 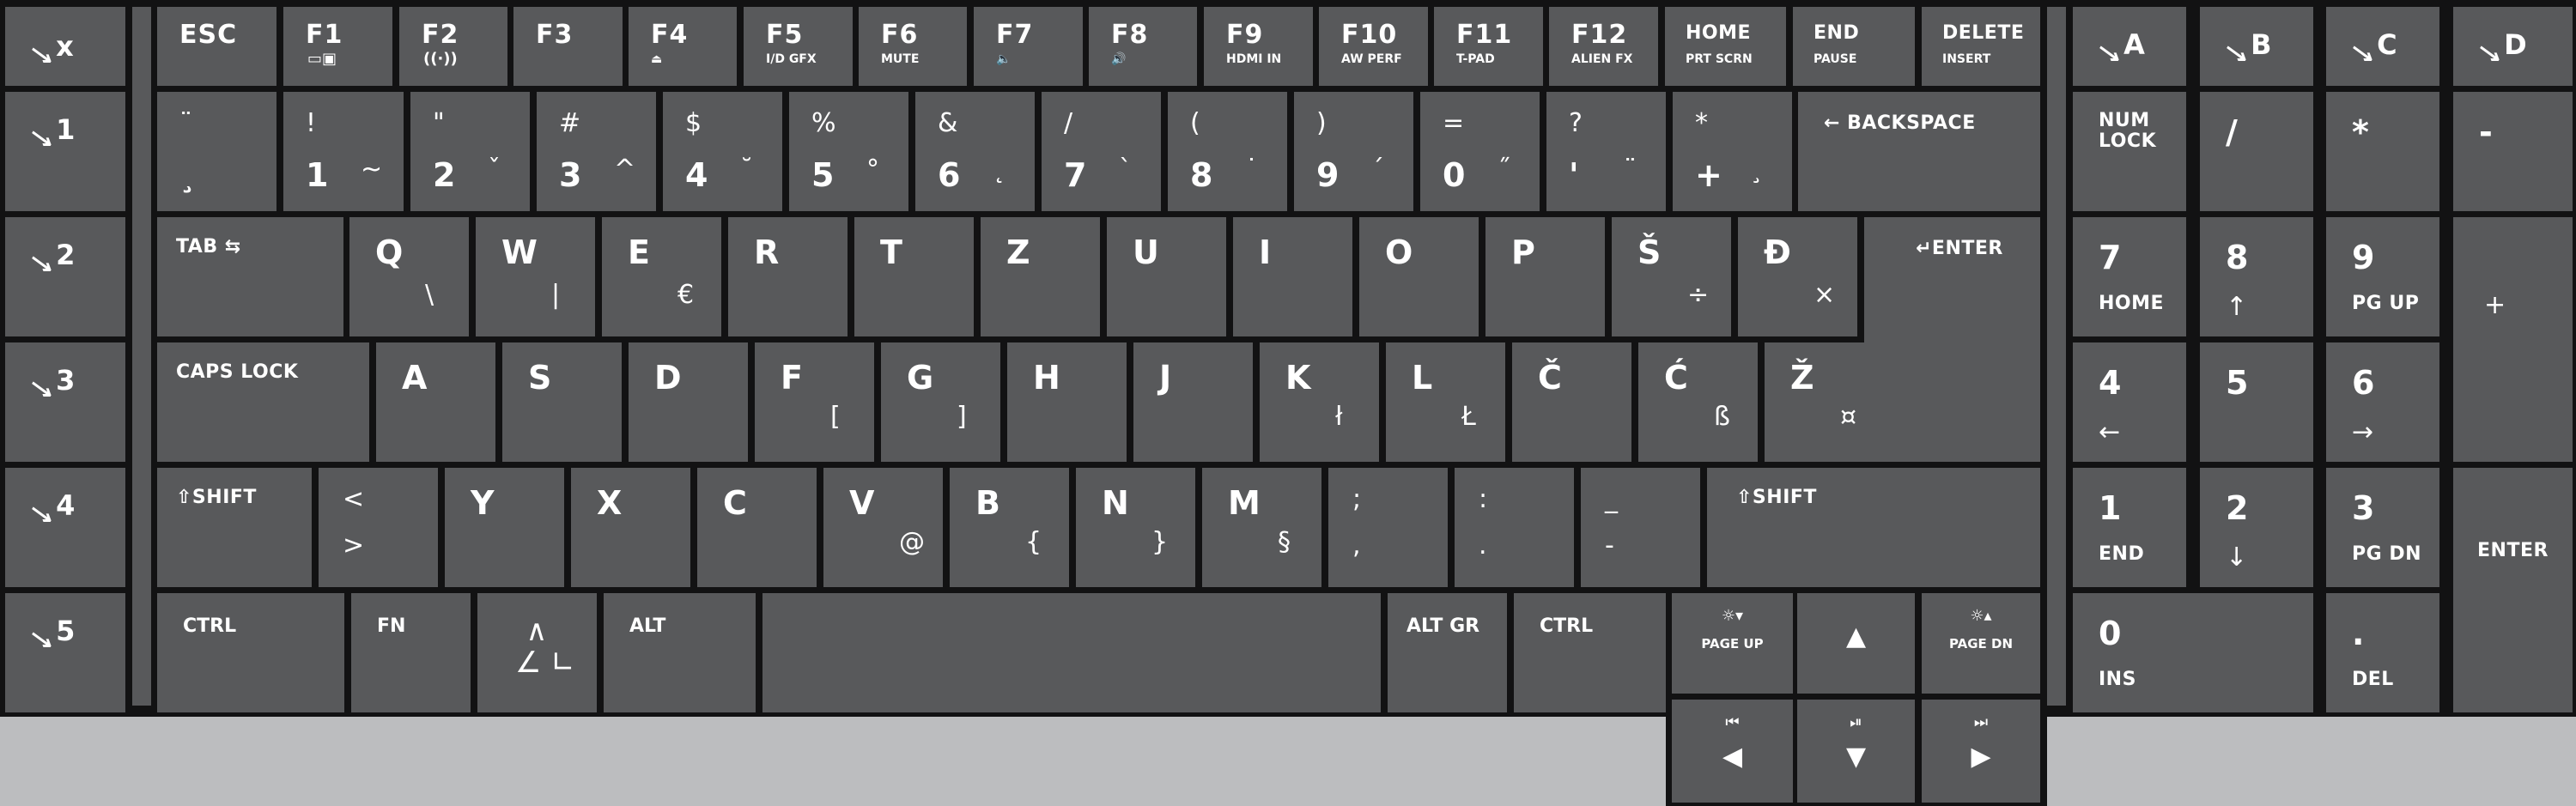 I want to click on home-row-key-12: Ž ¤, so click(x=1824, y=402).